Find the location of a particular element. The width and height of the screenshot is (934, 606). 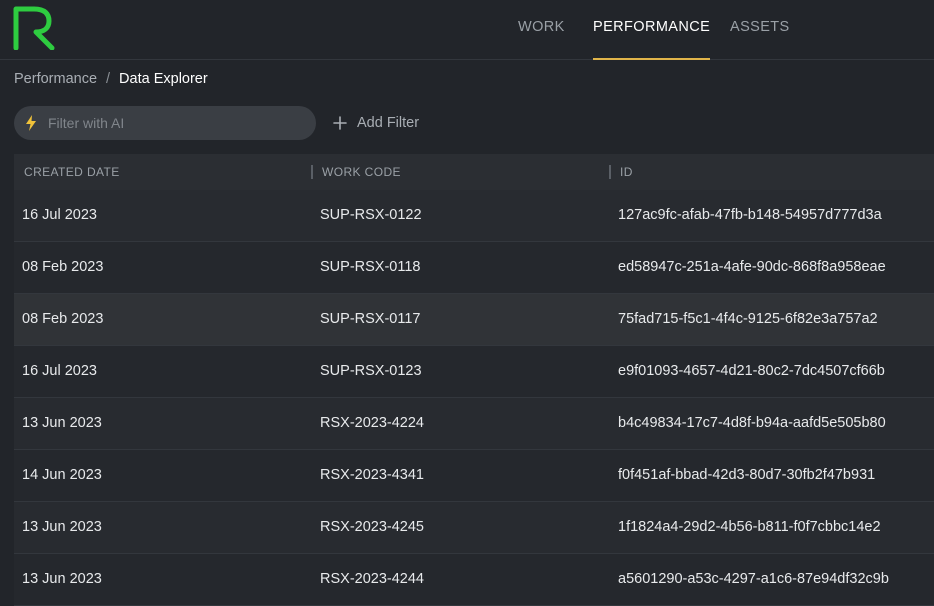

cell-id: 1f1824a4-29d2-4b56-b811-f0f7cbbc14e2 is located at coordinates (749, 527).